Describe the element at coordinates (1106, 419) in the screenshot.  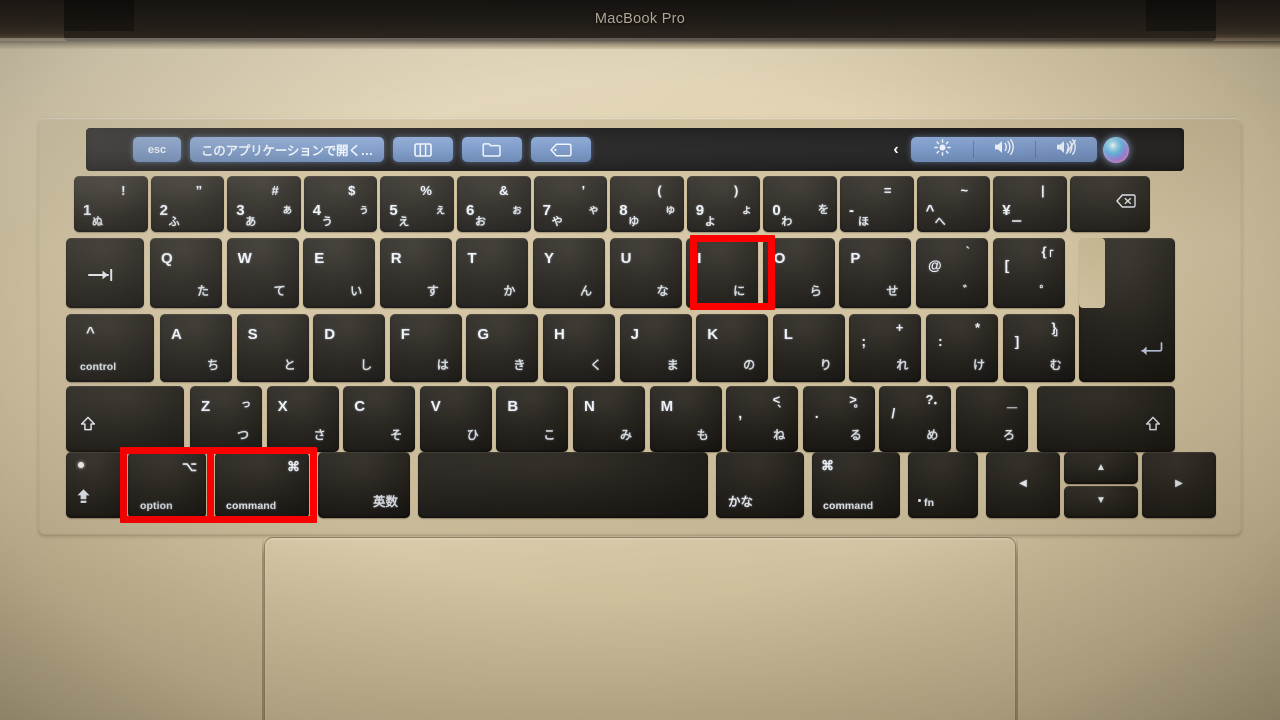
I see `key-shift-right` at that location.